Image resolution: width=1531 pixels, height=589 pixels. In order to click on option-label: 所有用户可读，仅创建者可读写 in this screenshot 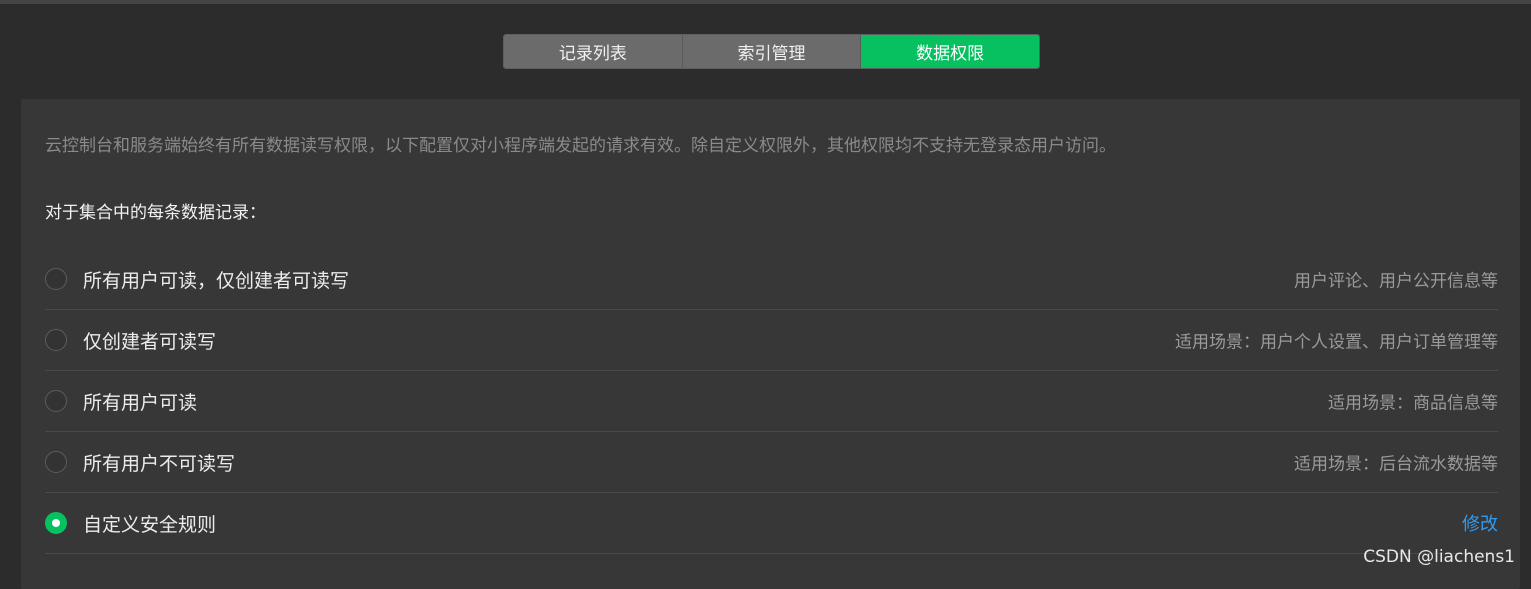, I will do `click(216, 279)`.